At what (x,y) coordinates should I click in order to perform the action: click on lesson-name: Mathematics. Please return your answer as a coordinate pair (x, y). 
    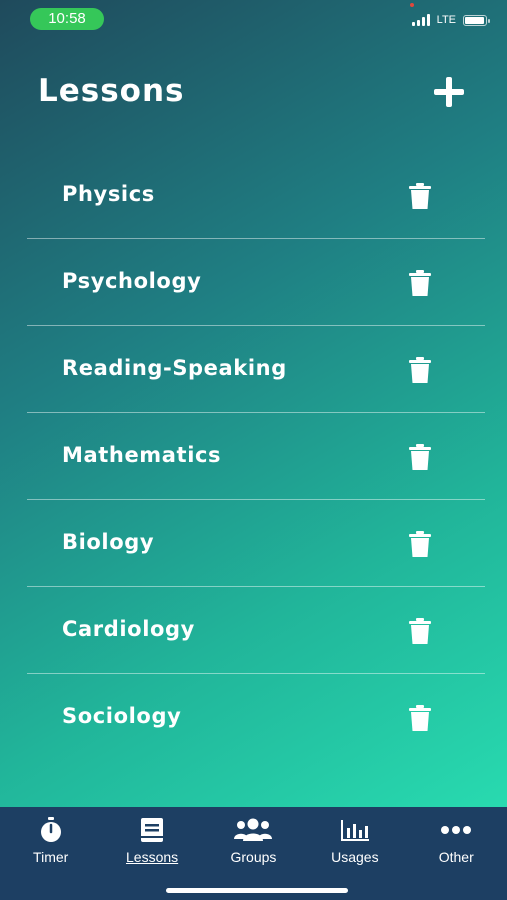
    Looking at the image, I should click on (142, 455).